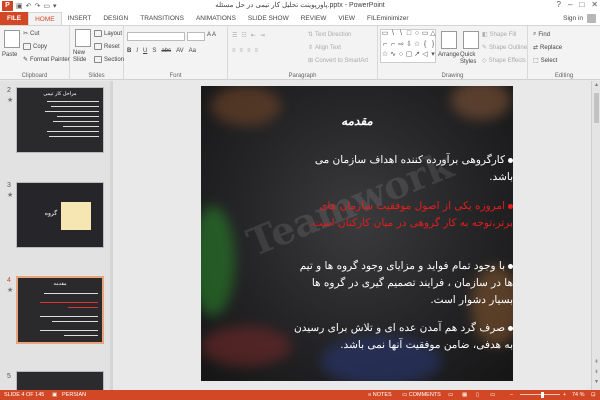  What do you see at coordinates (234, 51) in the screenshot?
I see `align-left-icon: ≡` at bounding box center [234, 51].